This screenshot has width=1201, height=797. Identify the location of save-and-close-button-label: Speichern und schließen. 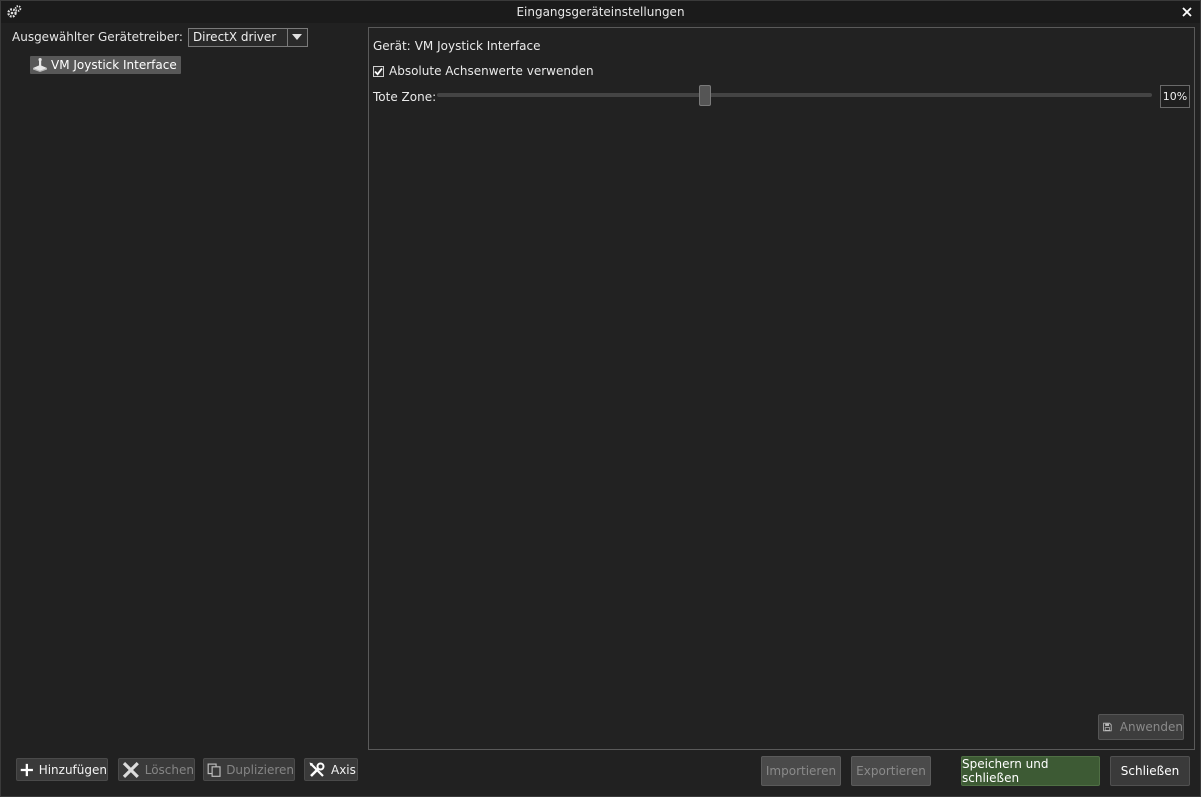
(1005, 771).